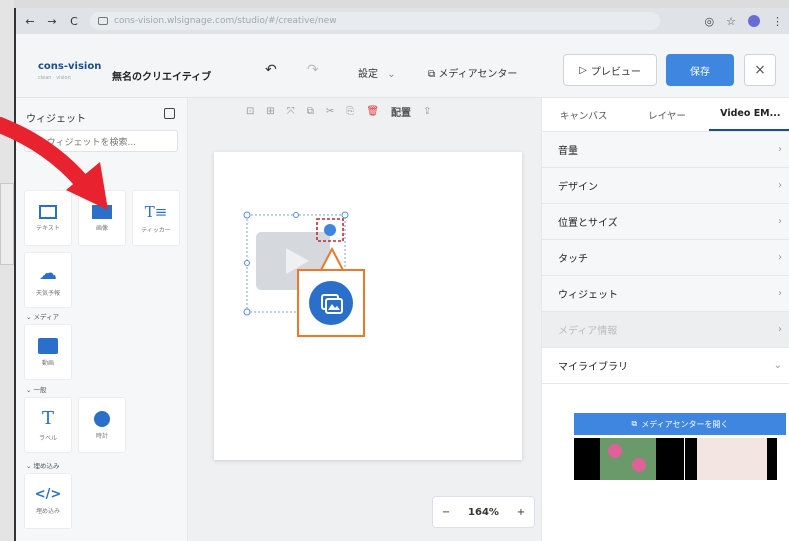 Image resolution: width=789 pixels, height=541 pixels. I want to click on section-widget: ウィジェット ›, so click(665, 294).